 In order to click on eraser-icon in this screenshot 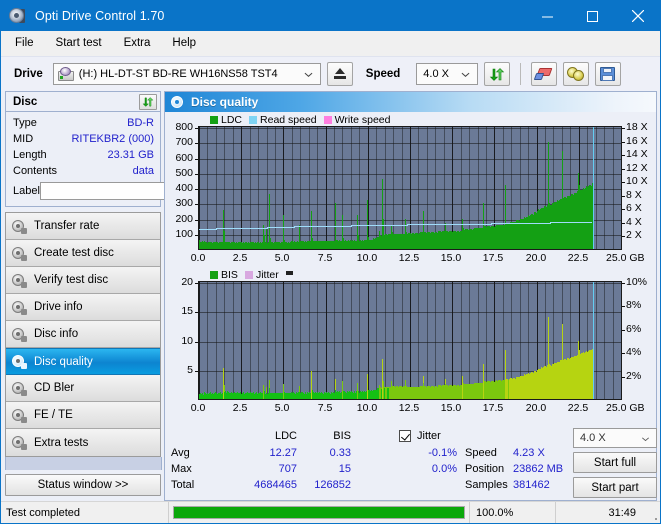, I will do `click(543, 74)`.